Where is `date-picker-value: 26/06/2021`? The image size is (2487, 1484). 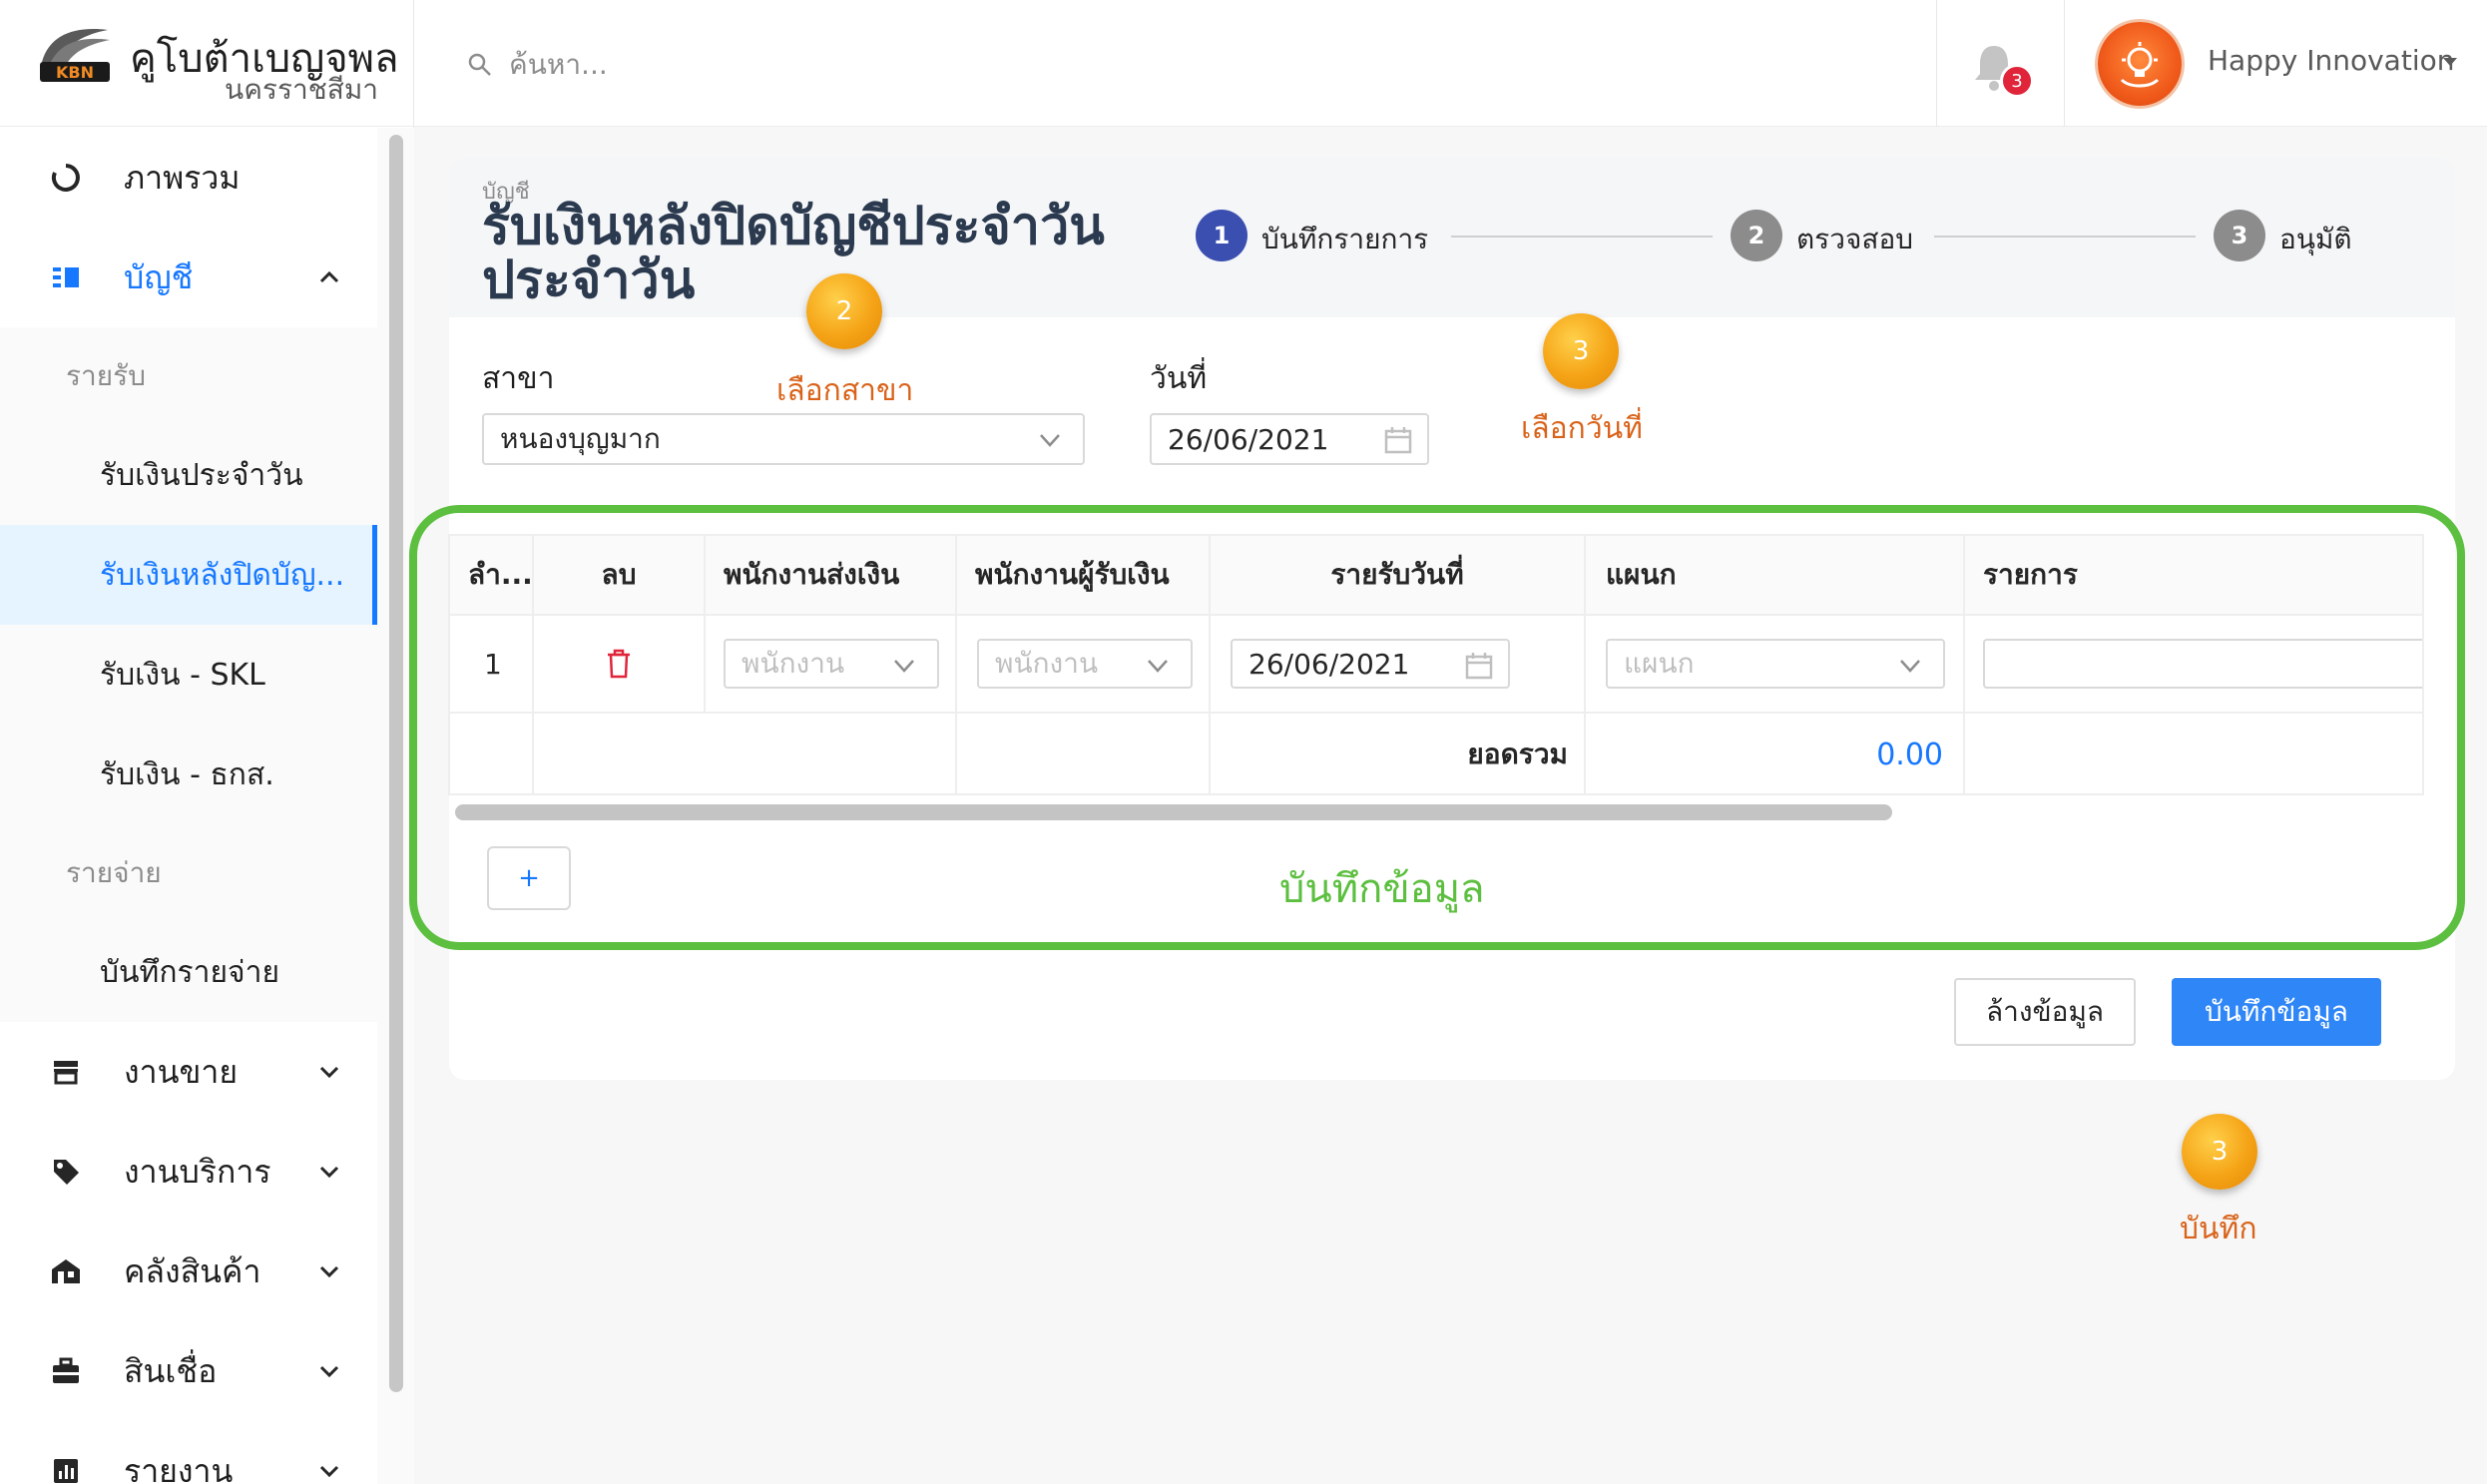 date-picker-value: 26/06/2021 is located at coordinates (1248, 439).